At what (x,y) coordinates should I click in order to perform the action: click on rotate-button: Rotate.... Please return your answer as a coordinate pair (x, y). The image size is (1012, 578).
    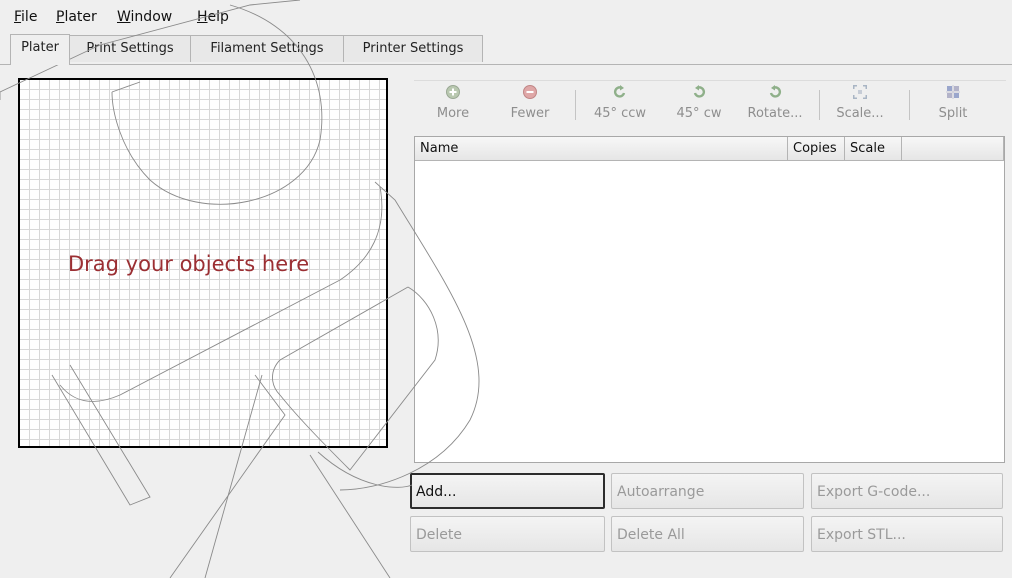
    Looking at the image, I should click on (775, 106).